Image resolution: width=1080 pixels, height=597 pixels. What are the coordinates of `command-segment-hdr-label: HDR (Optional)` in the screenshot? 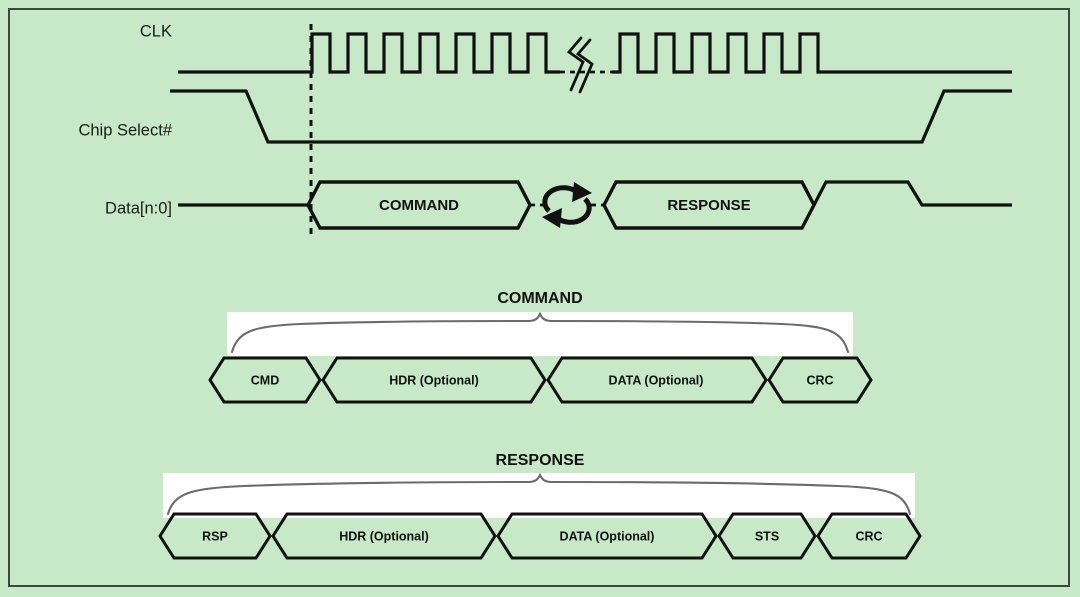 It's located at (434, 380).